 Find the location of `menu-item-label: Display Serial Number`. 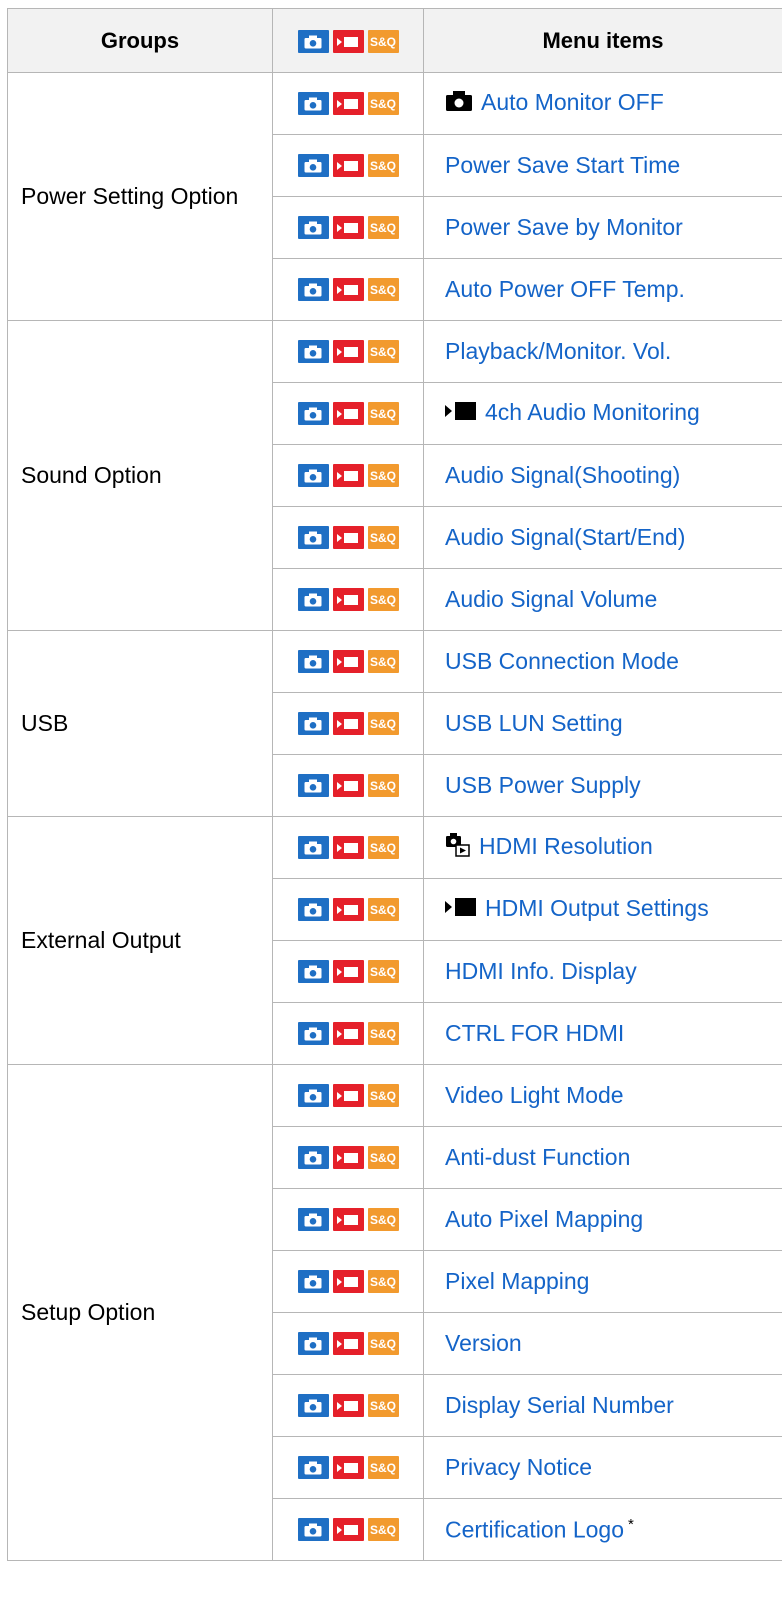

menu-item-label: Display Serial Number is located at coordinates (559, 1405).